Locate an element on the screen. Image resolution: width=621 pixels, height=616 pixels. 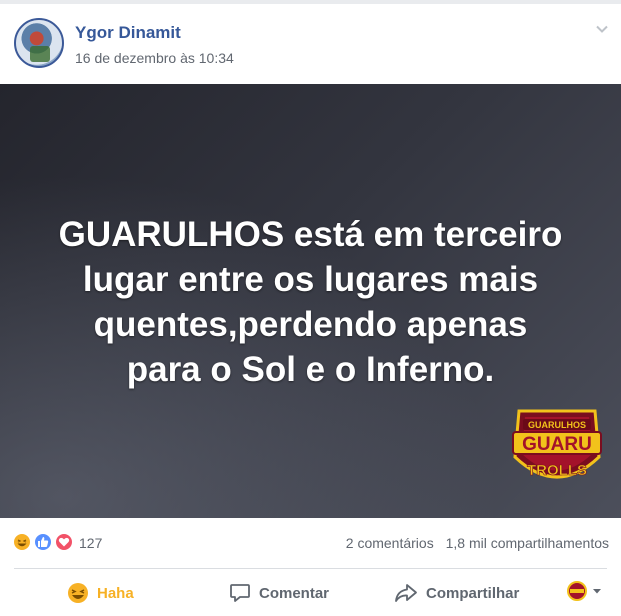
action-bar: Haha Comentar Compartilhar is located at coordinates (310, 592).